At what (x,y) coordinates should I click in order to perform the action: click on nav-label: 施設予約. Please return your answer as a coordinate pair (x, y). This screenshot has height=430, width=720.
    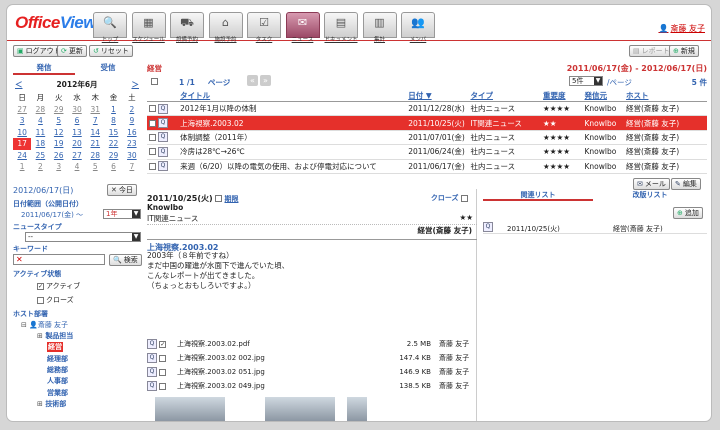
    Looking at the image, I should click on (226, 39).